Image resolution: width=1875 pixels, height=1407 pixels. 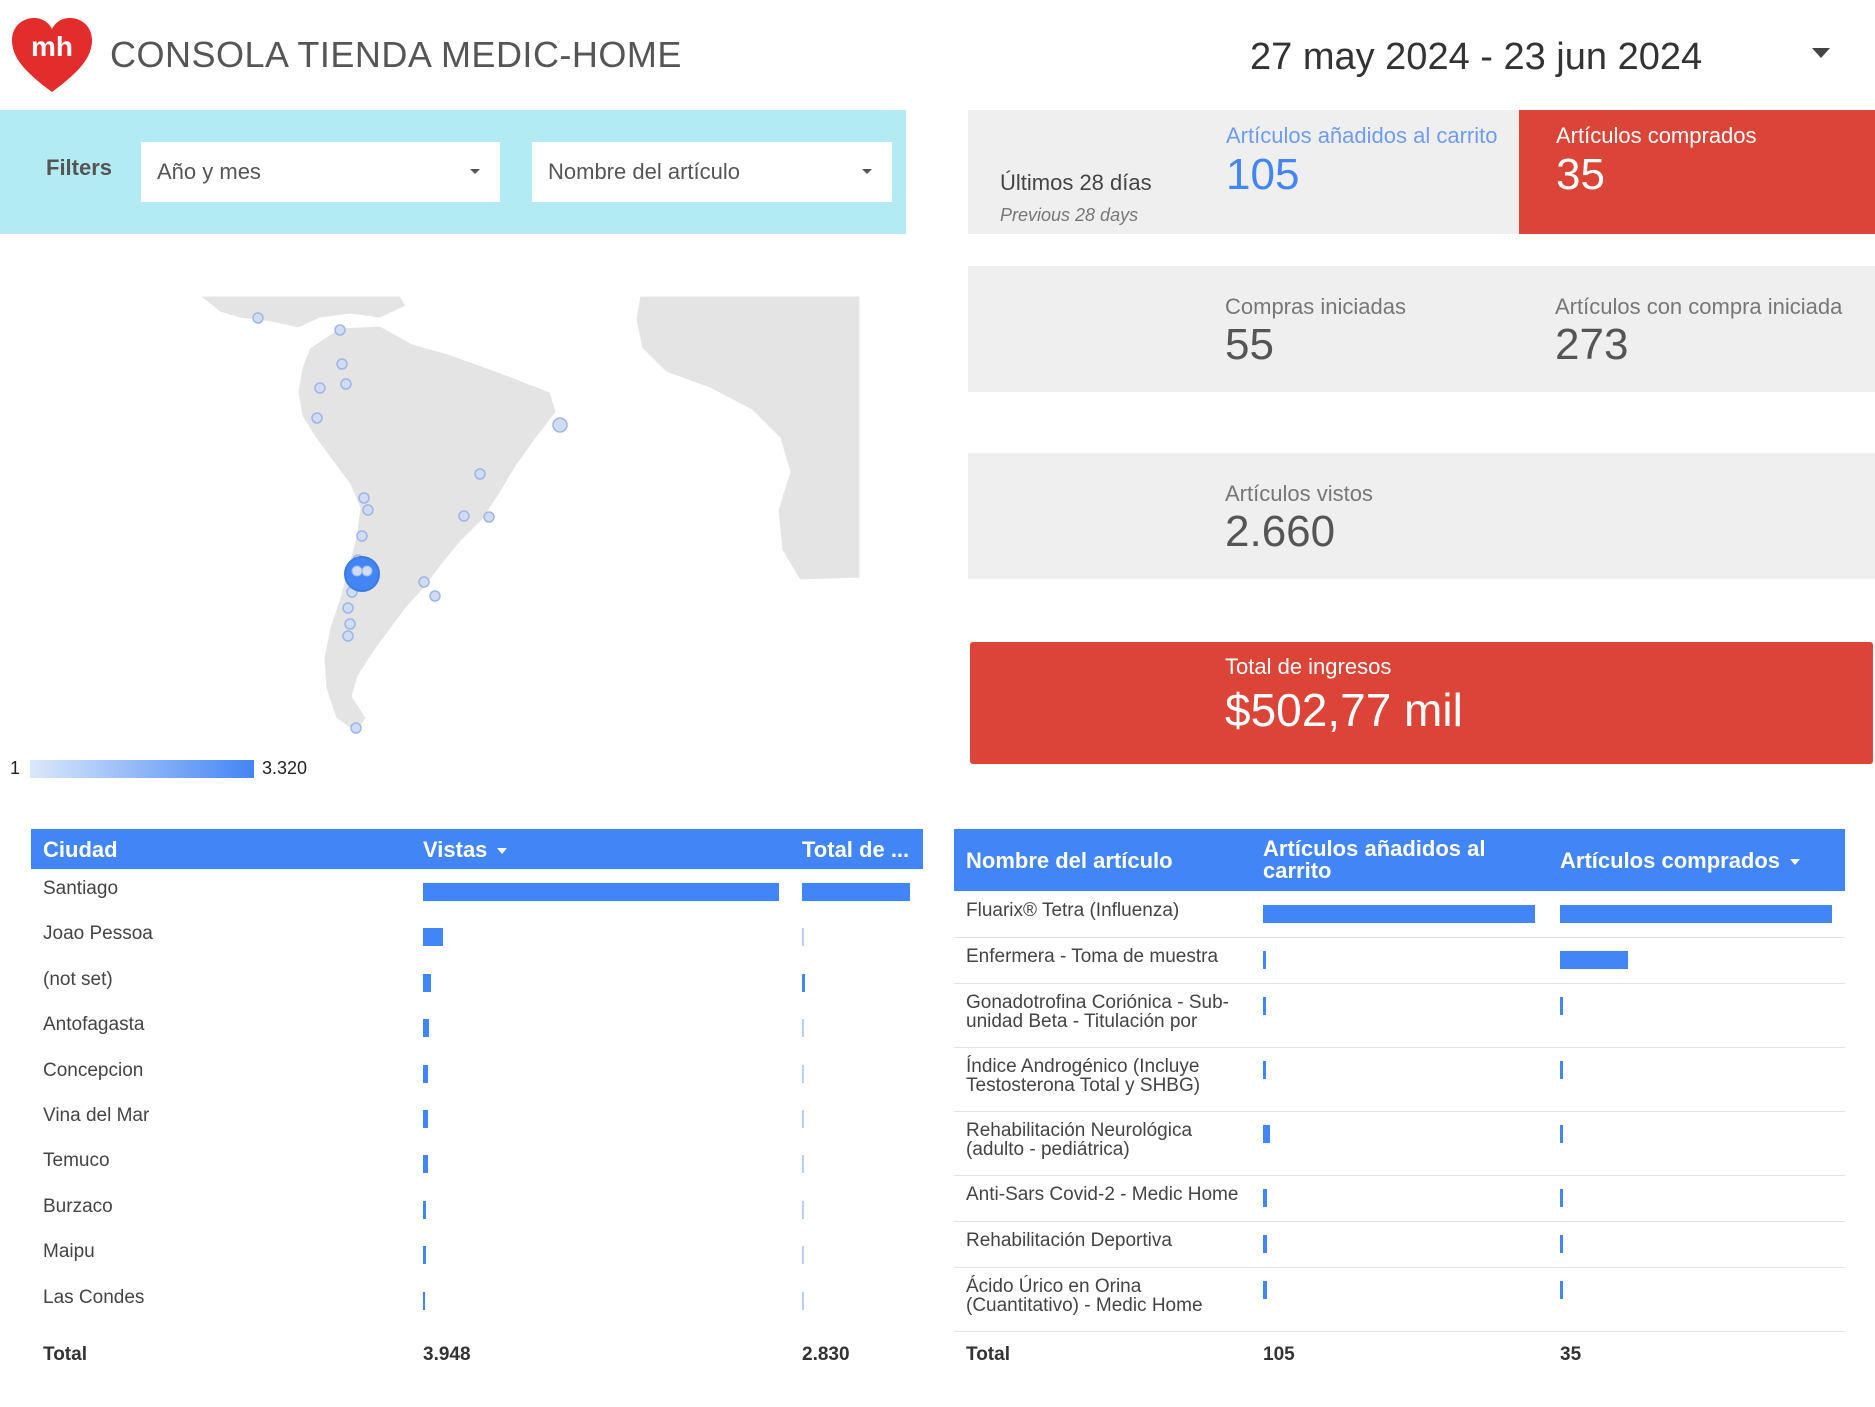 I want to click on kpi-value-added-to-cart: 105, so click(x=1263, y=174).